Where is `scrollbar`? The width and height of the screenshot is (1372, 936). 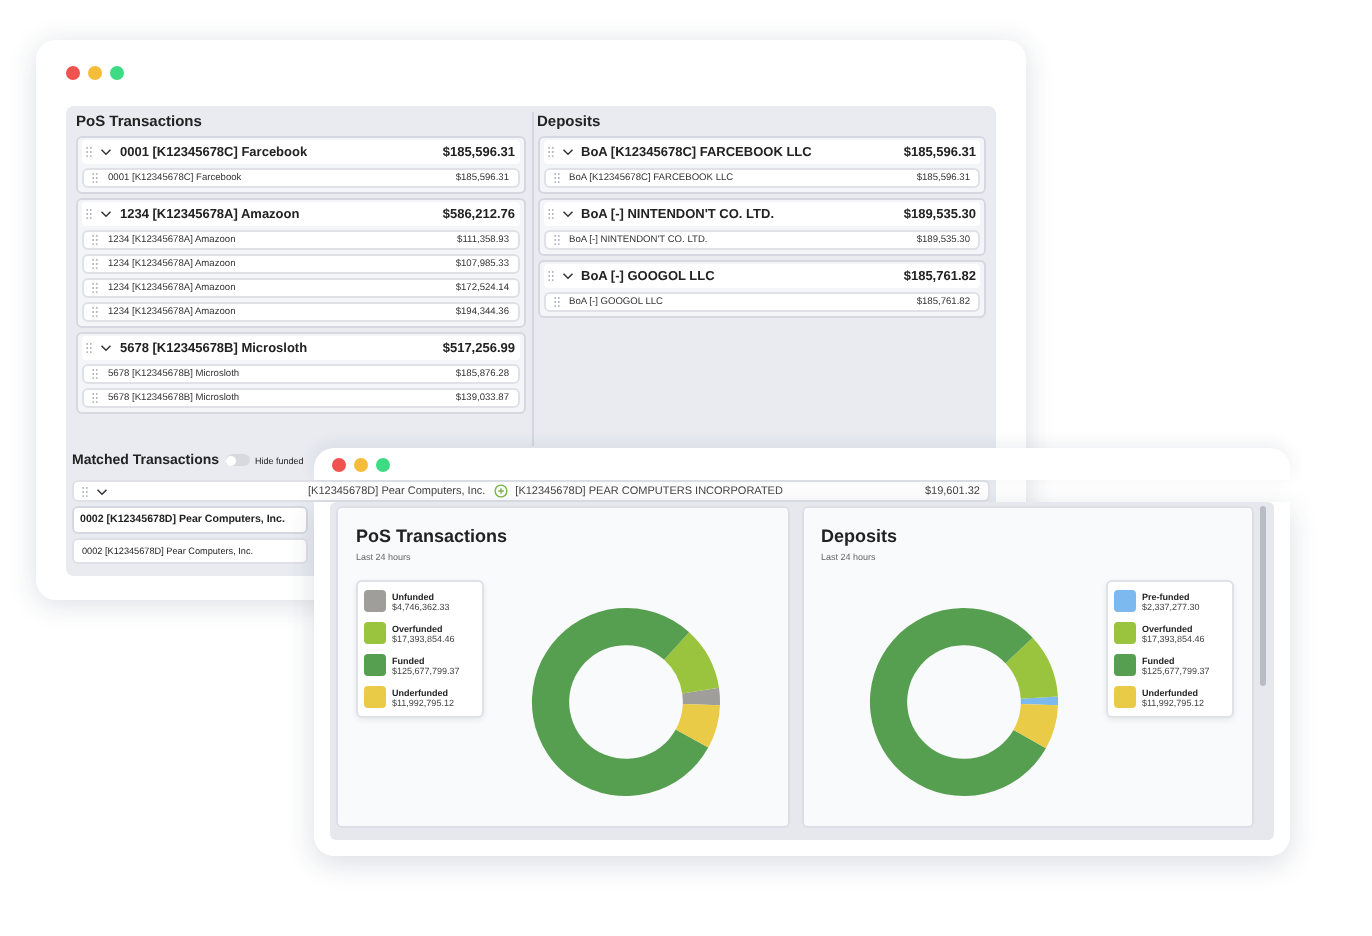
scrollbar is located at coordinates (1263, 596).